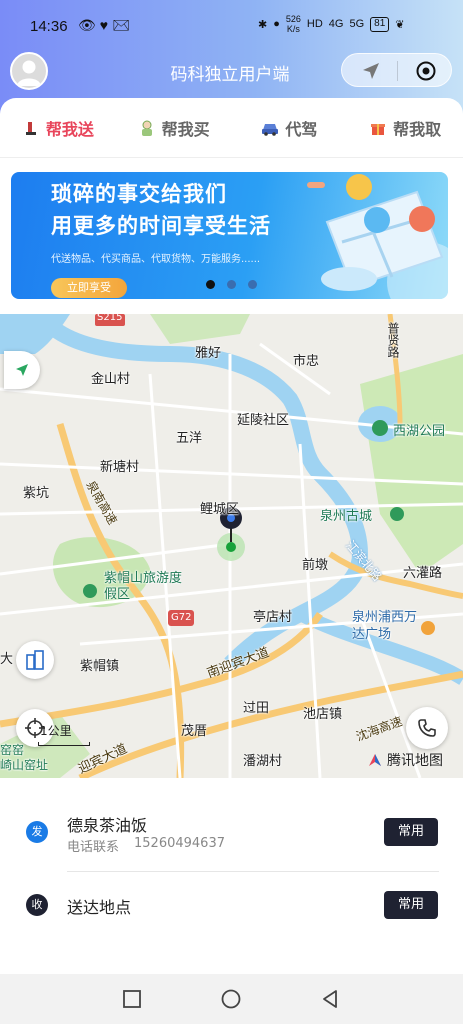  I want to click on tab-label: 帮我送, so click(69, 129).